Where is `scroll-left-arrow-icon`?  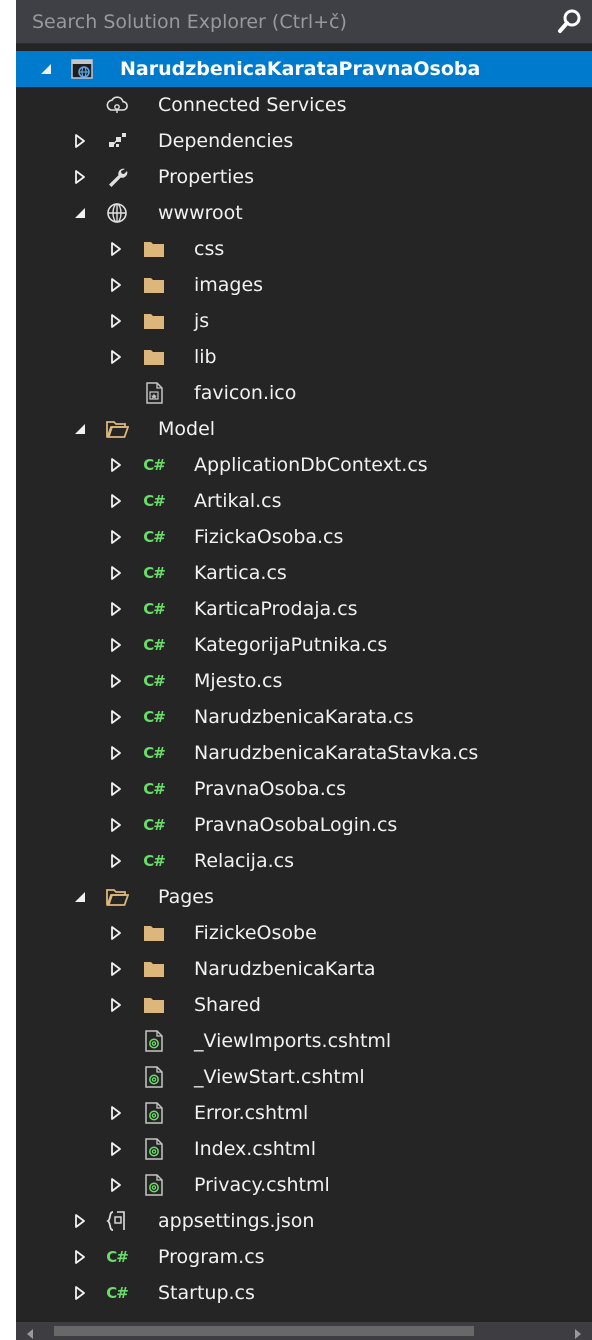 scroll-left-arrow-icon is located at coordinates (30, 1332).